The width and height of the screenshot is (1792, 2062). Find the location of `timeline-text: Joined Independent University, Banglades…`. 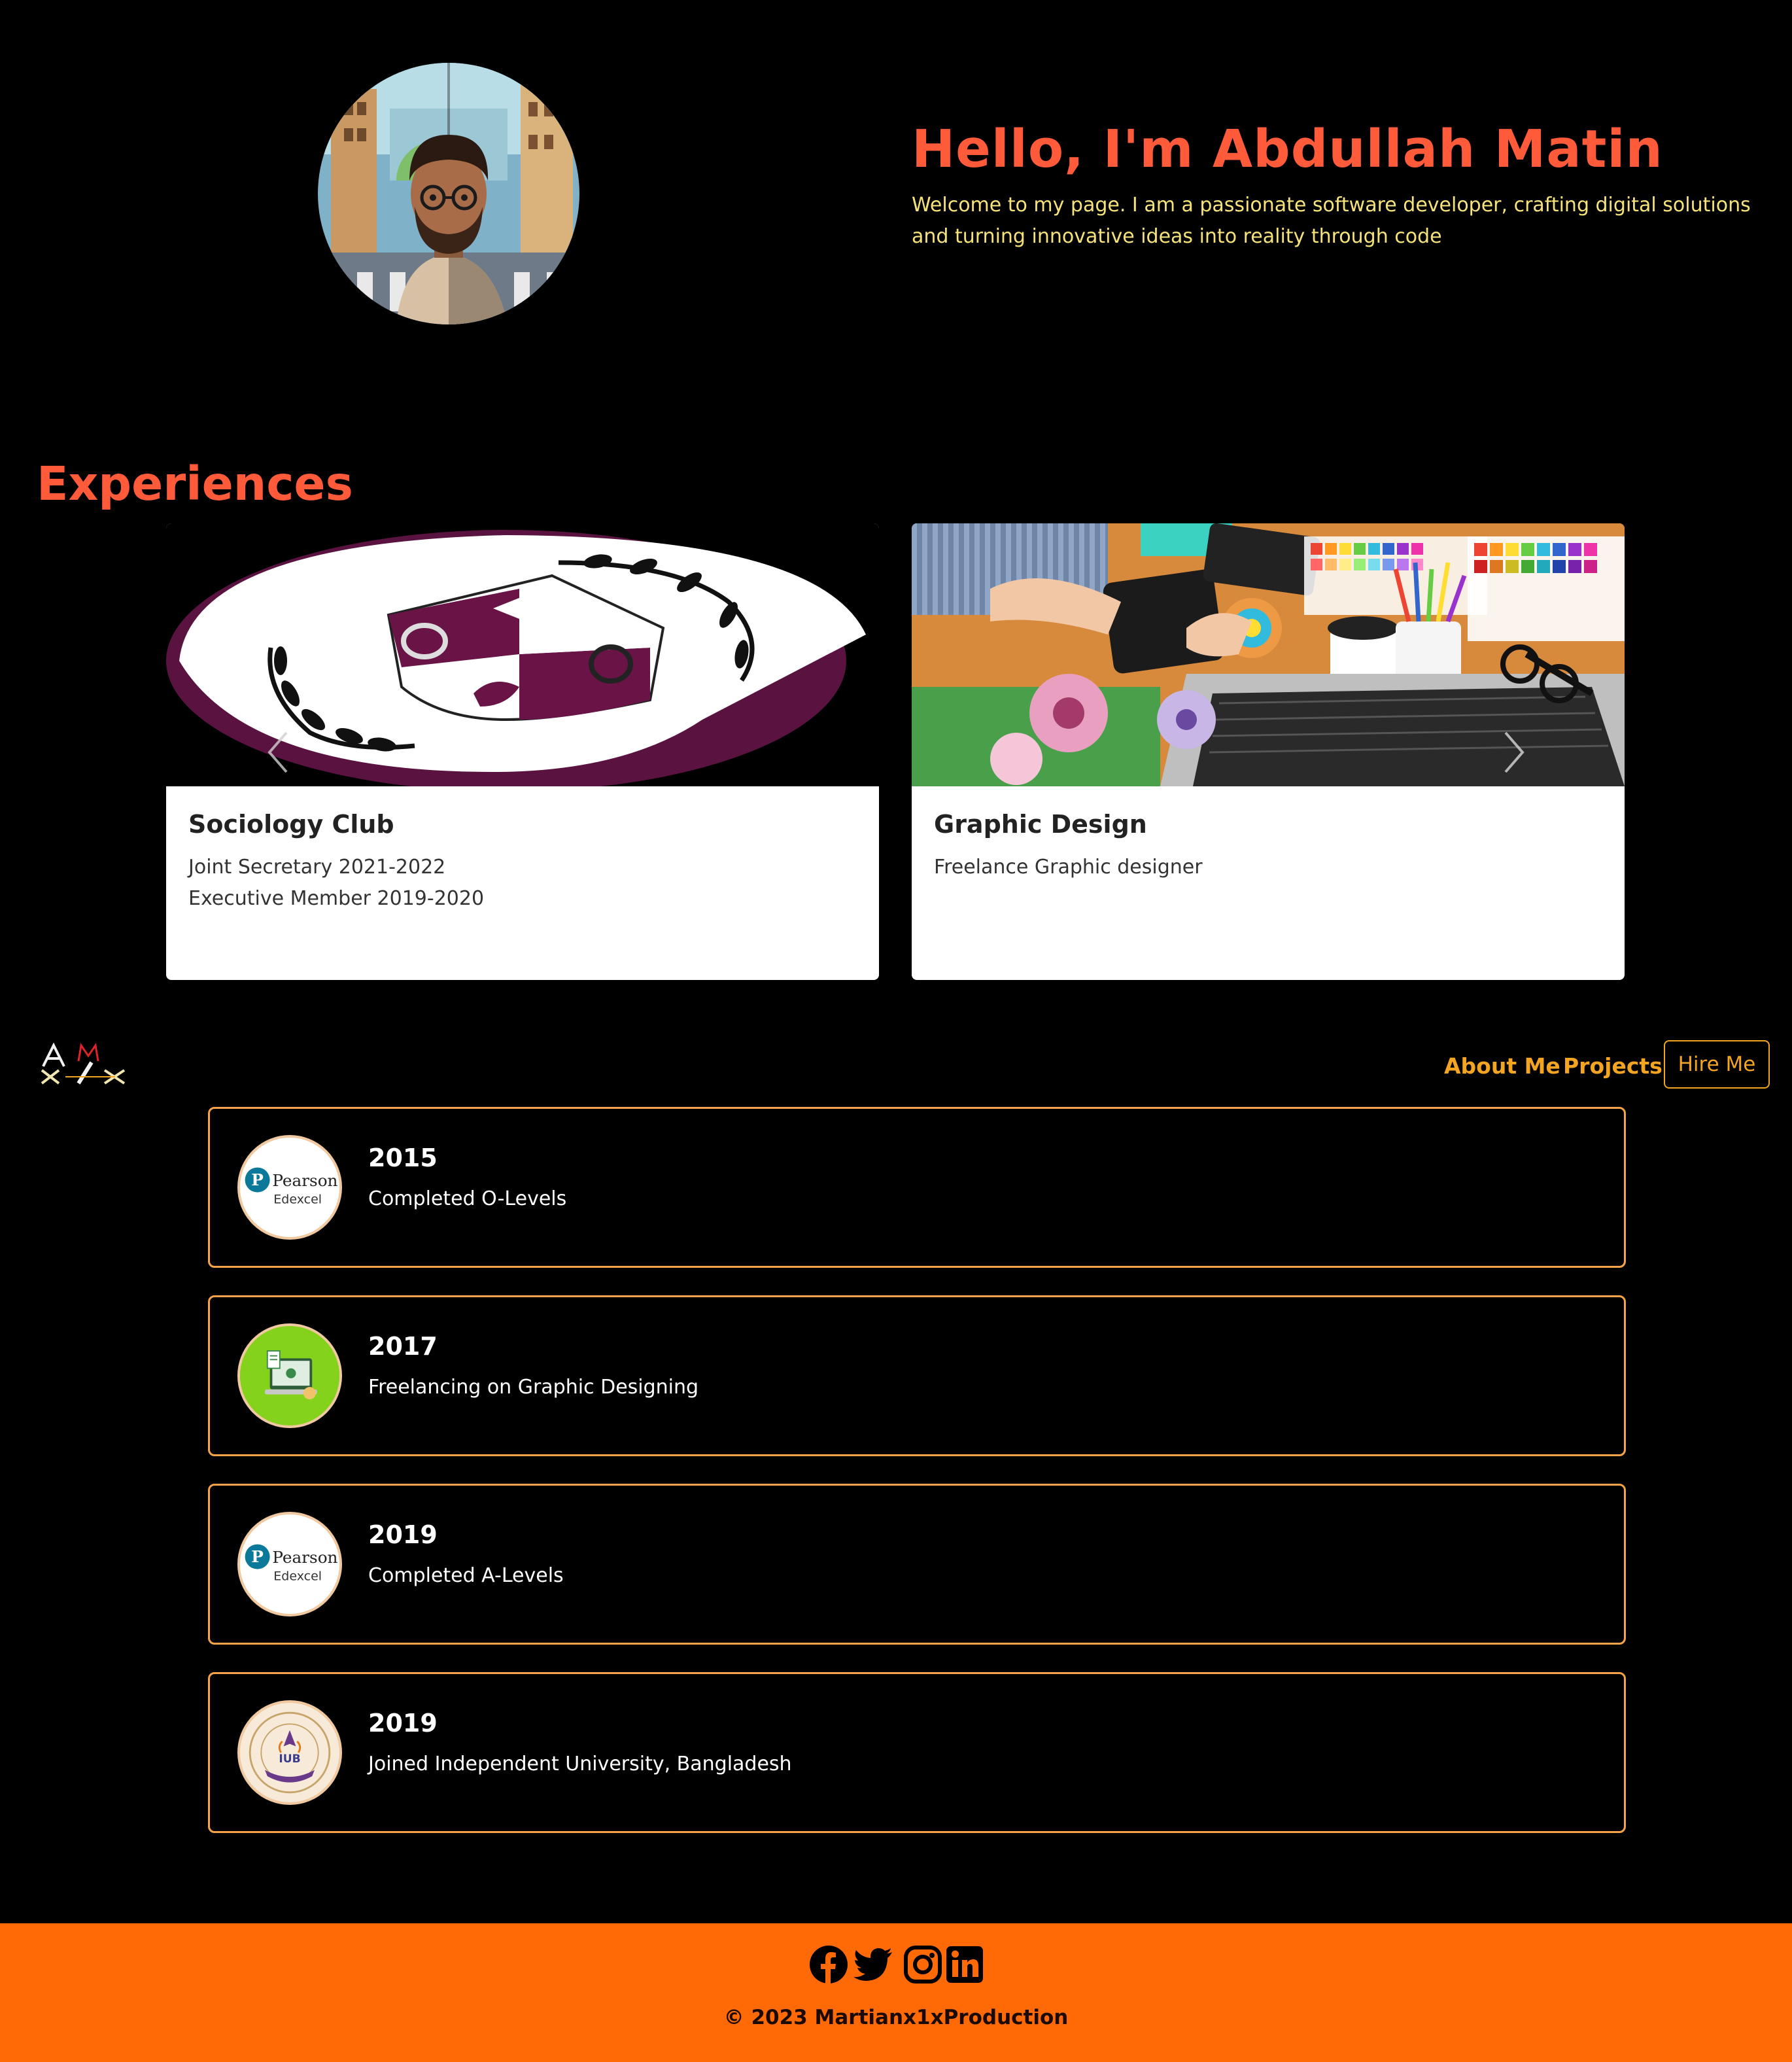

timeline-text: Joined Independent University, Banglades… is located at coordinates (580, 1764).